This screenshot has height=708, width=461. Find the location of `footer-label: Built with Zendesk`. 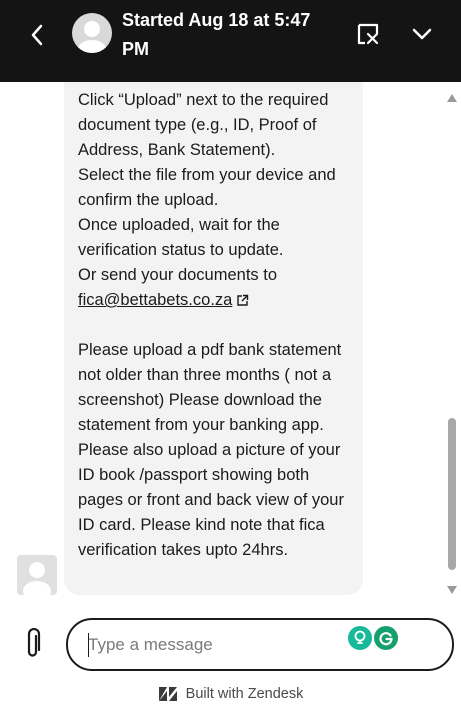

footer-label: Built with Zendesk is located at coordinates (244, 694).